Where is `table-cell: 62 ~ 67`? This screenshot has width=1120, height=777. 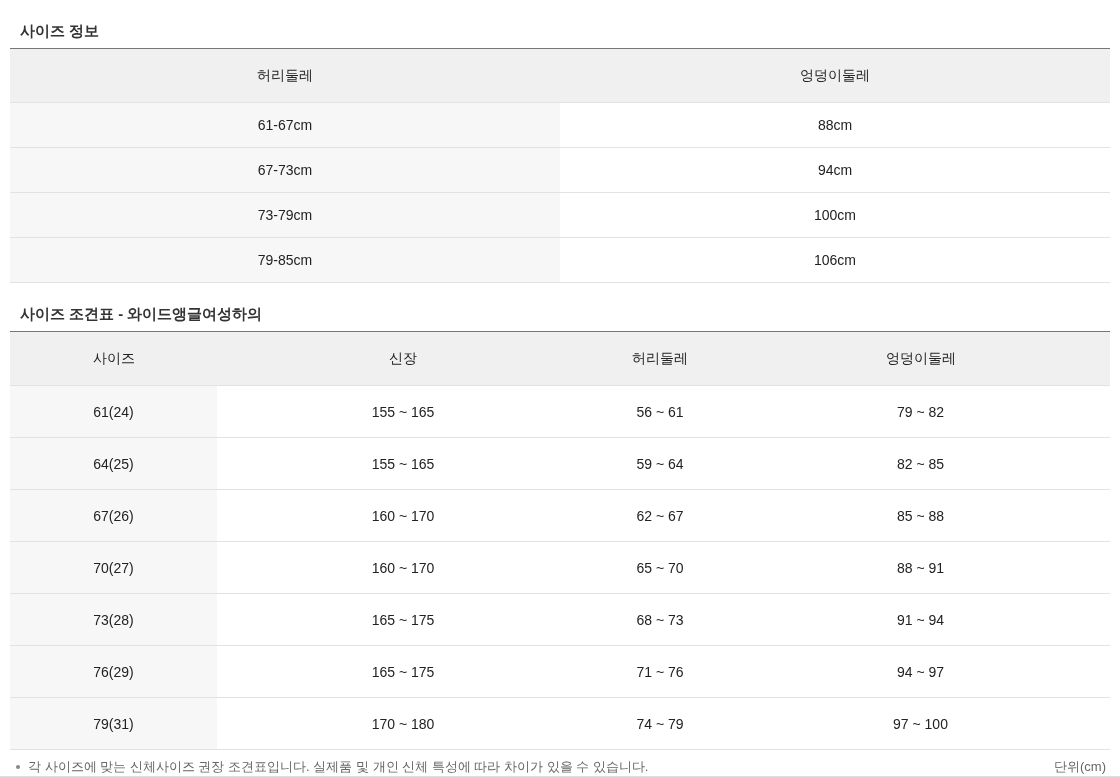
table-cell: 62 ~ 67 is located at coordinates (660, 515).